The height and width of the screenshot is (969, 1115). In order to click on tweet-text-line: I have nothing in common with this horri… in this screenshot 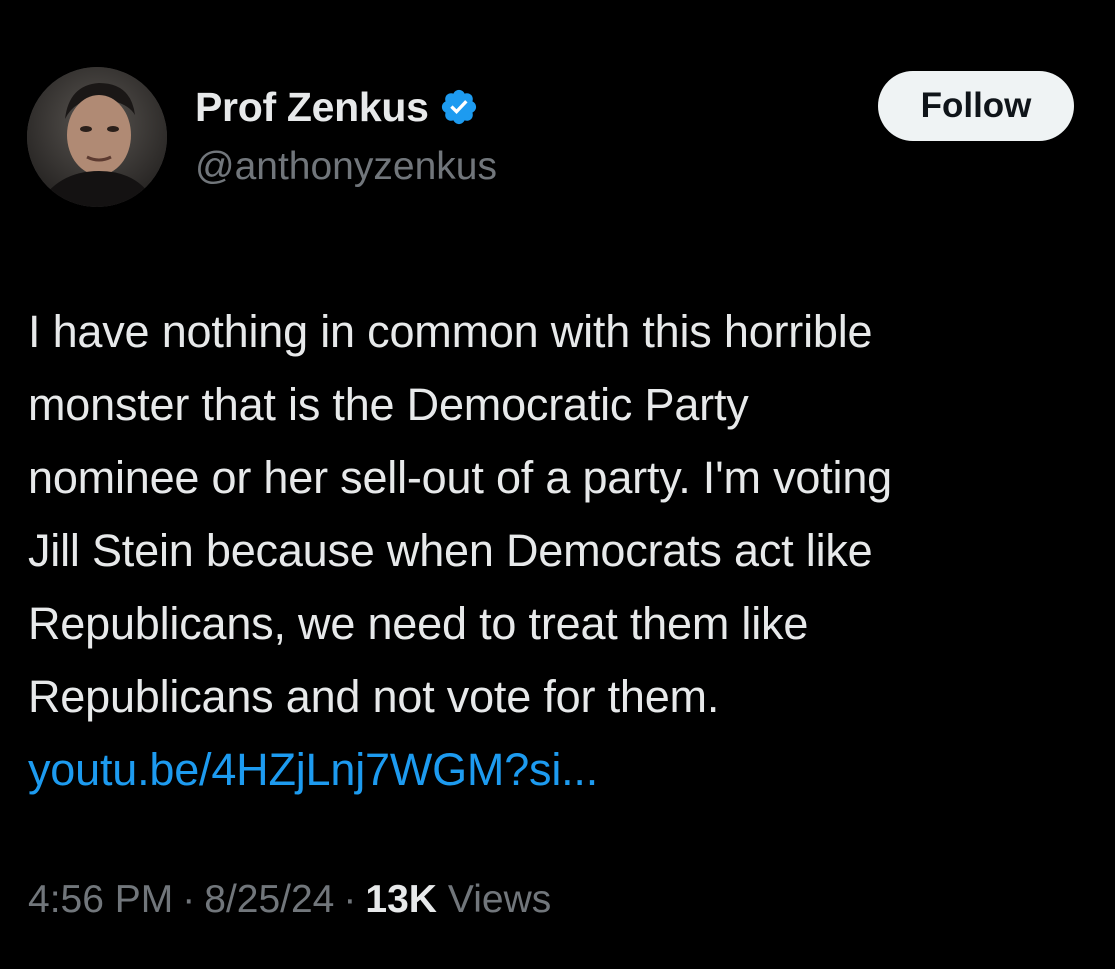, I will do `click(450, 331)`.